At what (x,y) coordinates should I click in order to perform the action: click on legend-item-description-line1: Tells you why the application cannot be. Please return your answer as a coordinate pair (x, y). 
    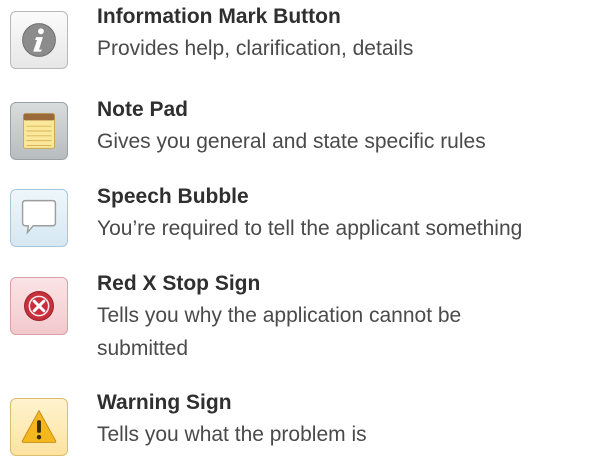
    Looking at the image, I should click on (279, 315).